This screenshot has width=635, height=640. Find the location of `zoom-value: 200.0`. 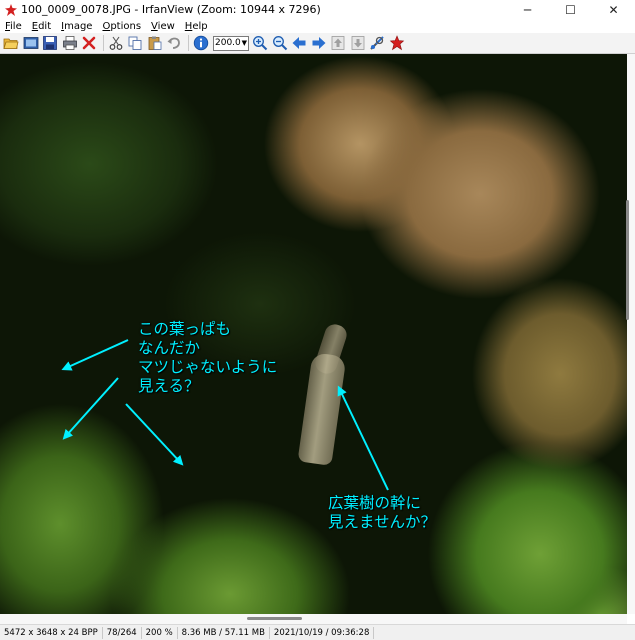

zoom-value: 200.0 is located at coordinates (228, 43).